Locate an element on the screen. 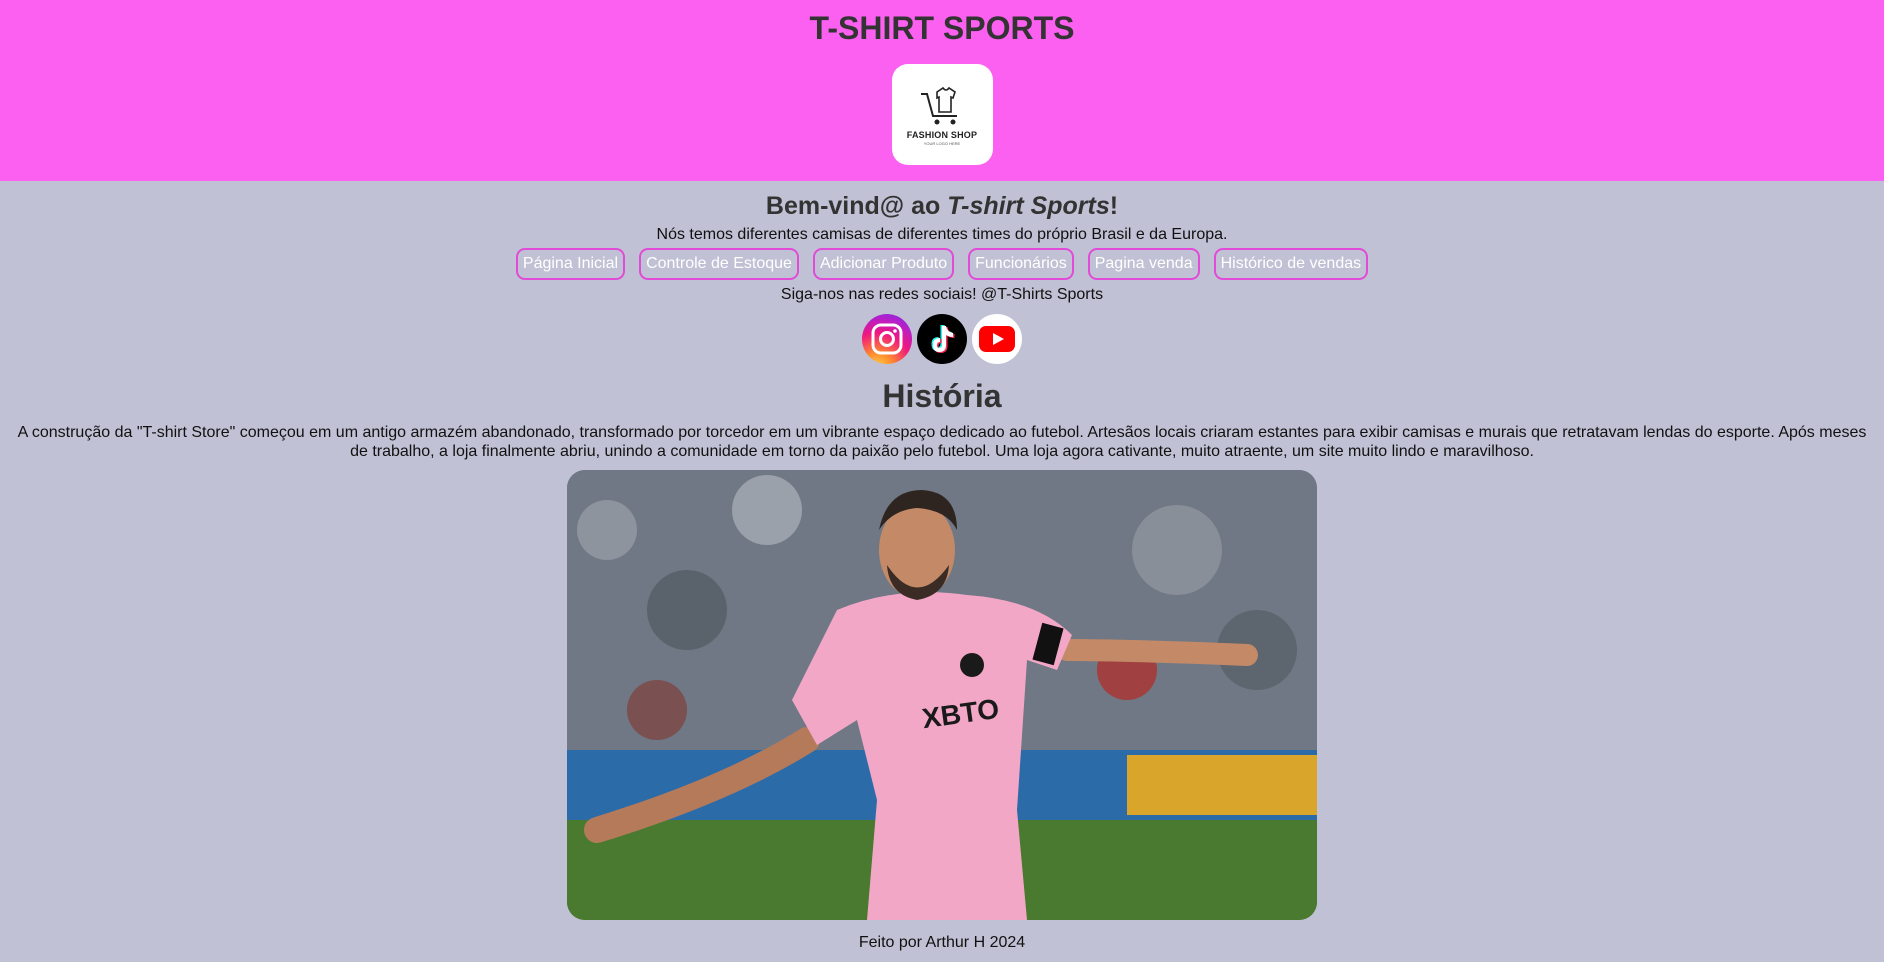  nav-sales-history-button: Histórico de vendas is located at coordinates (1291, 264).